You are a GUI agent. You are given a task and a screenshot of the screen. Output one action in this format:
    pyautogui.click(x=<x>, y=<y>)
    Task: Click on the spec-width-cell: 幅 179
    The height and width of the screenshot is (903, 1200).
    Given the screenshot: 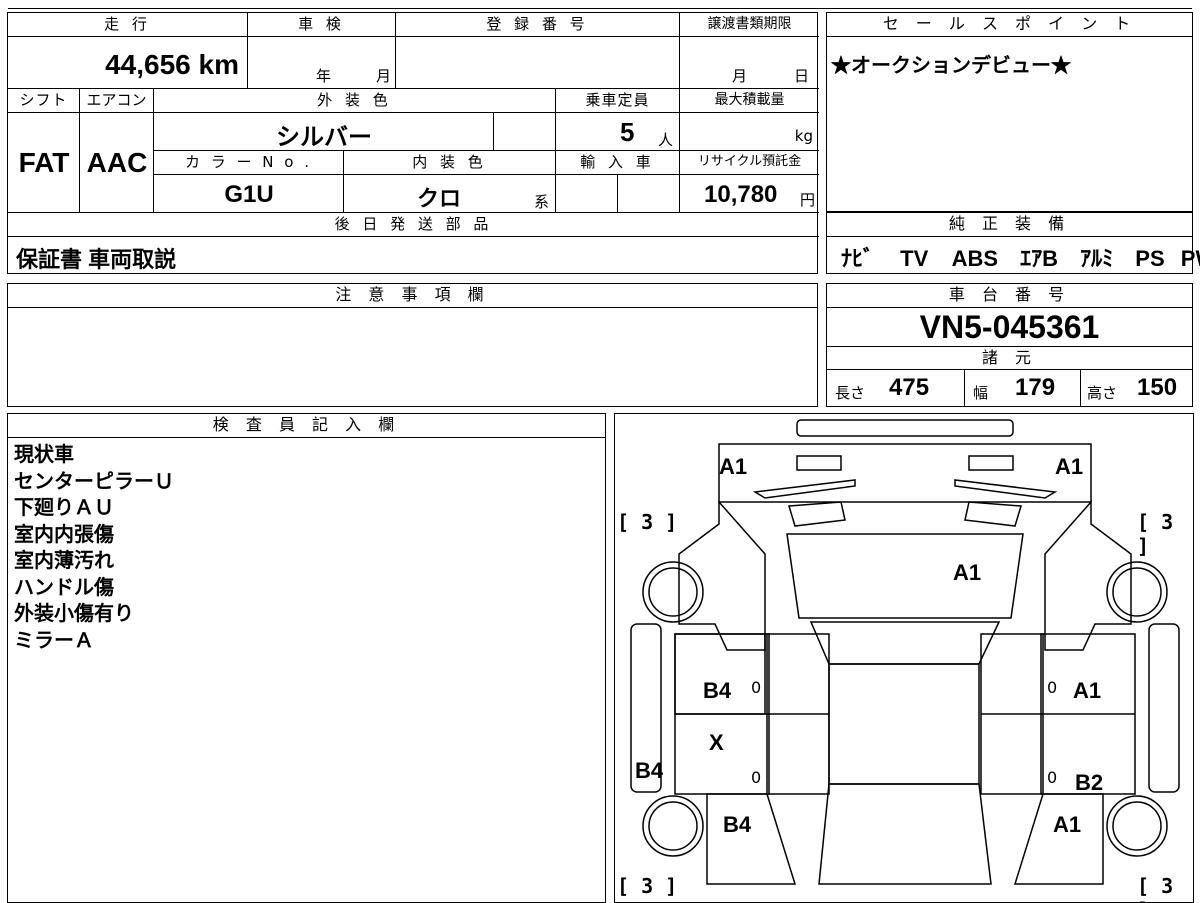 What is the action you would take?
    pyautogui.click(x=1023, y=388)
    